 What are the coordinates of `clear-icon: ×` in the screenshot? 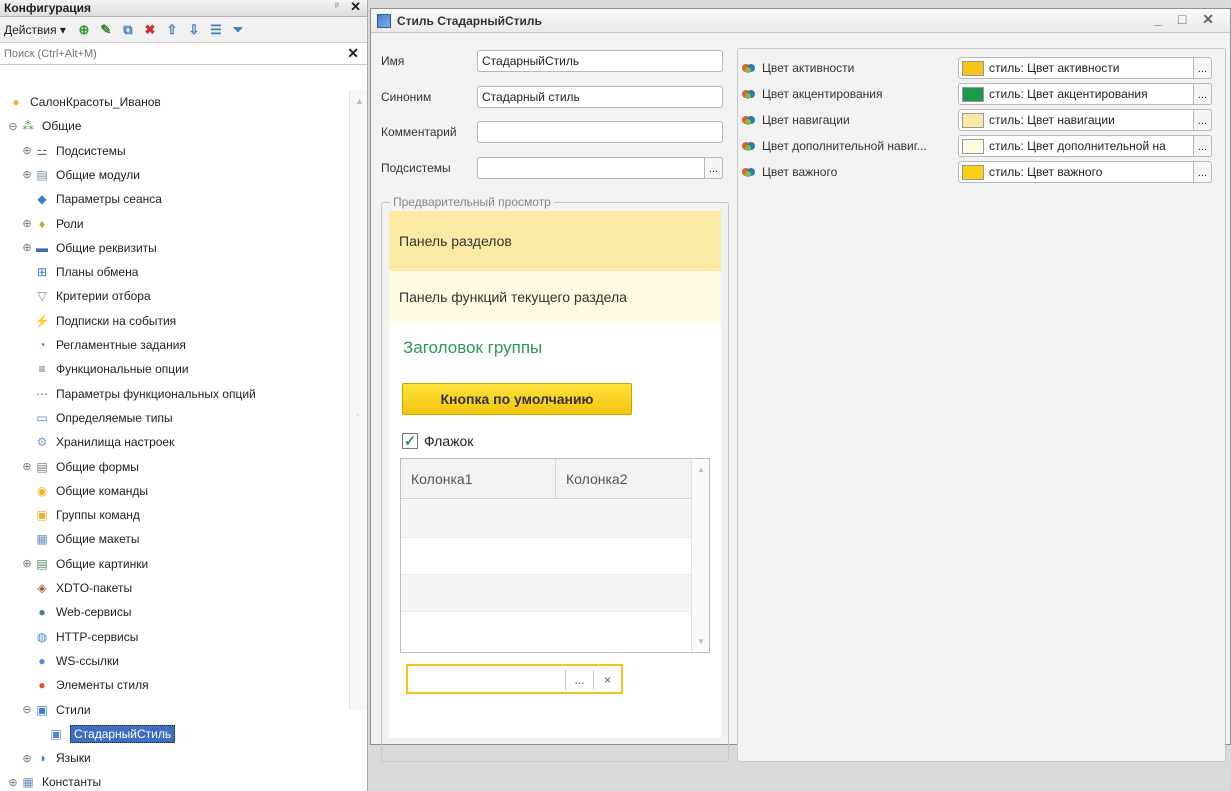 It's located at (607, 680).